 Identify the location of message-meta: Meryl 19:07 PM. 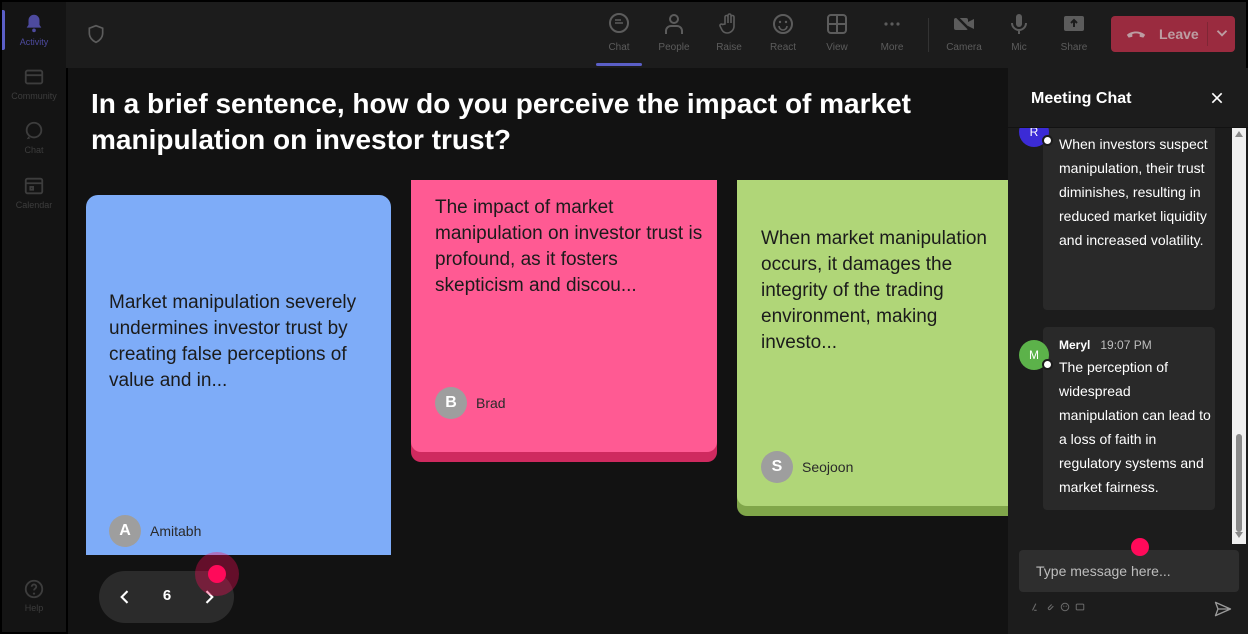
(1105, 345).